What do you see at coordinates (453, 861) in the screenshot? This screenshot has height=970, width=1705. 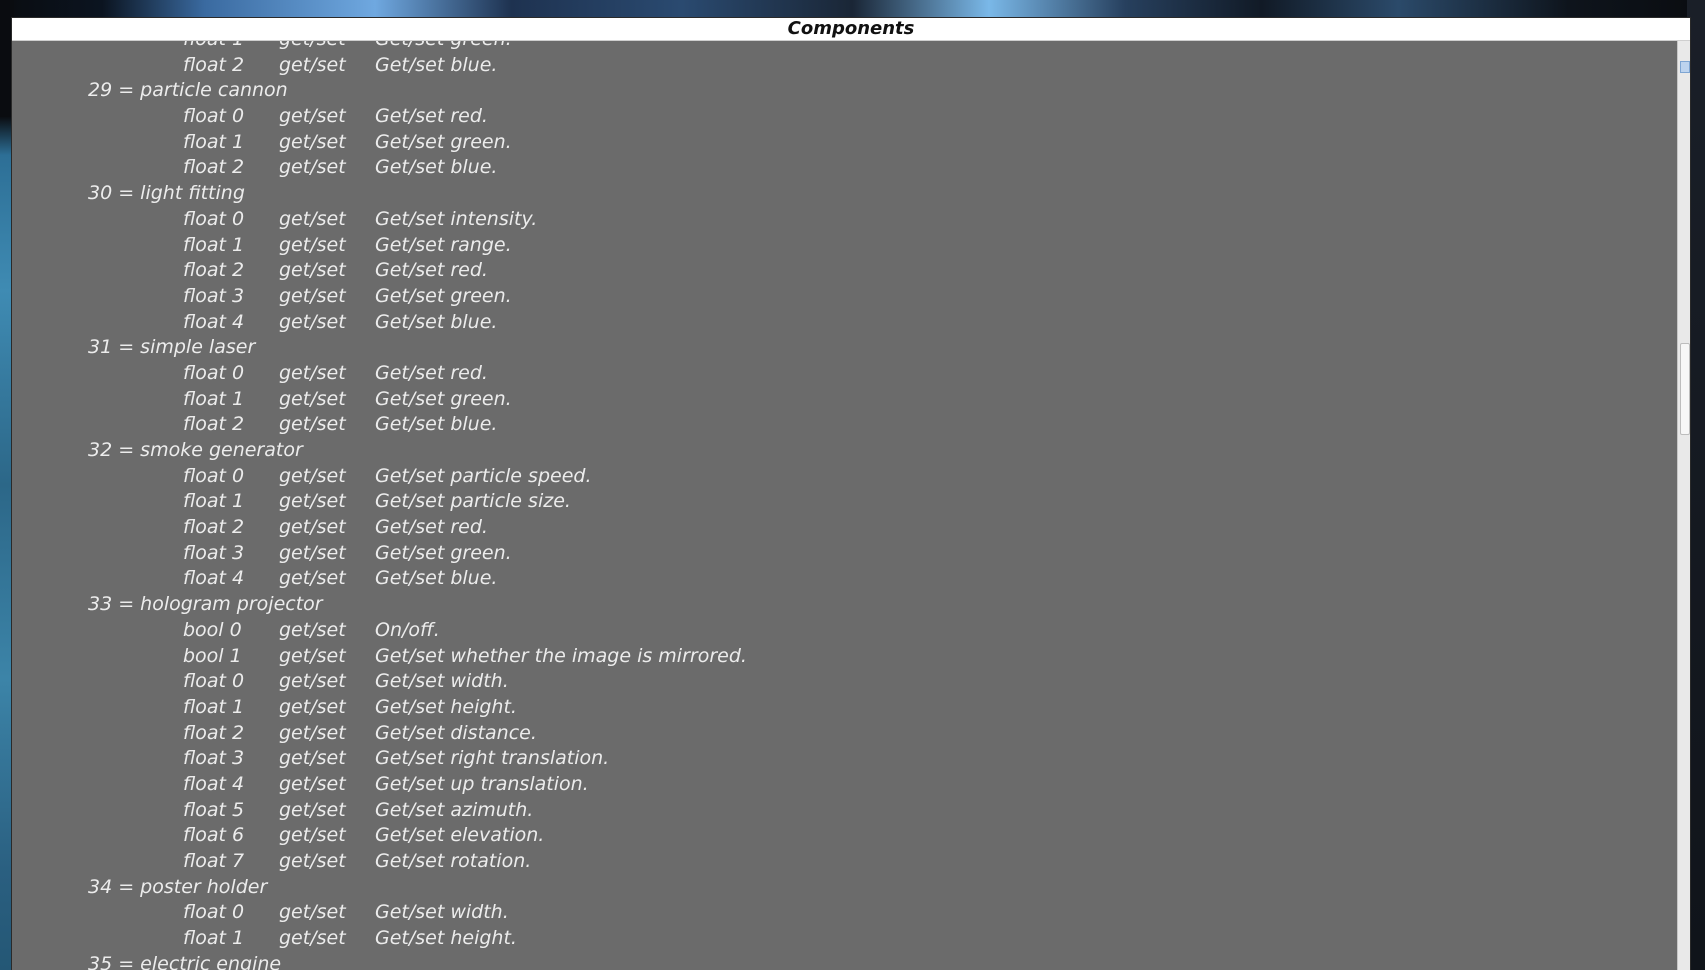 I see `property-description: Get/set rotation.` at bounding box center [453, 861].